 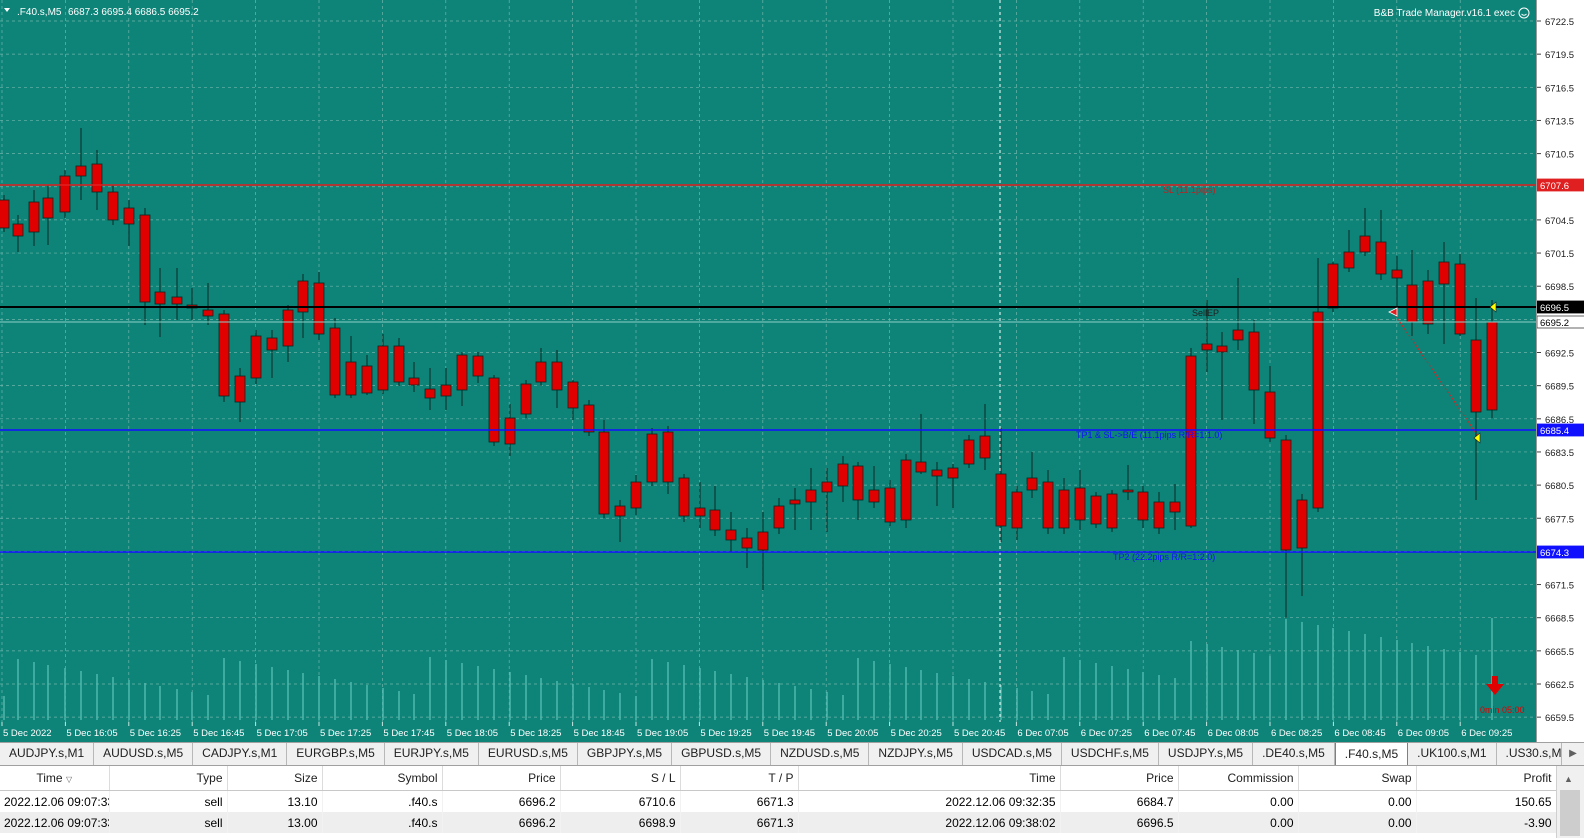 I want to click on time-tick-label: 5 Dec 20:45, so click(x=979, y=733).